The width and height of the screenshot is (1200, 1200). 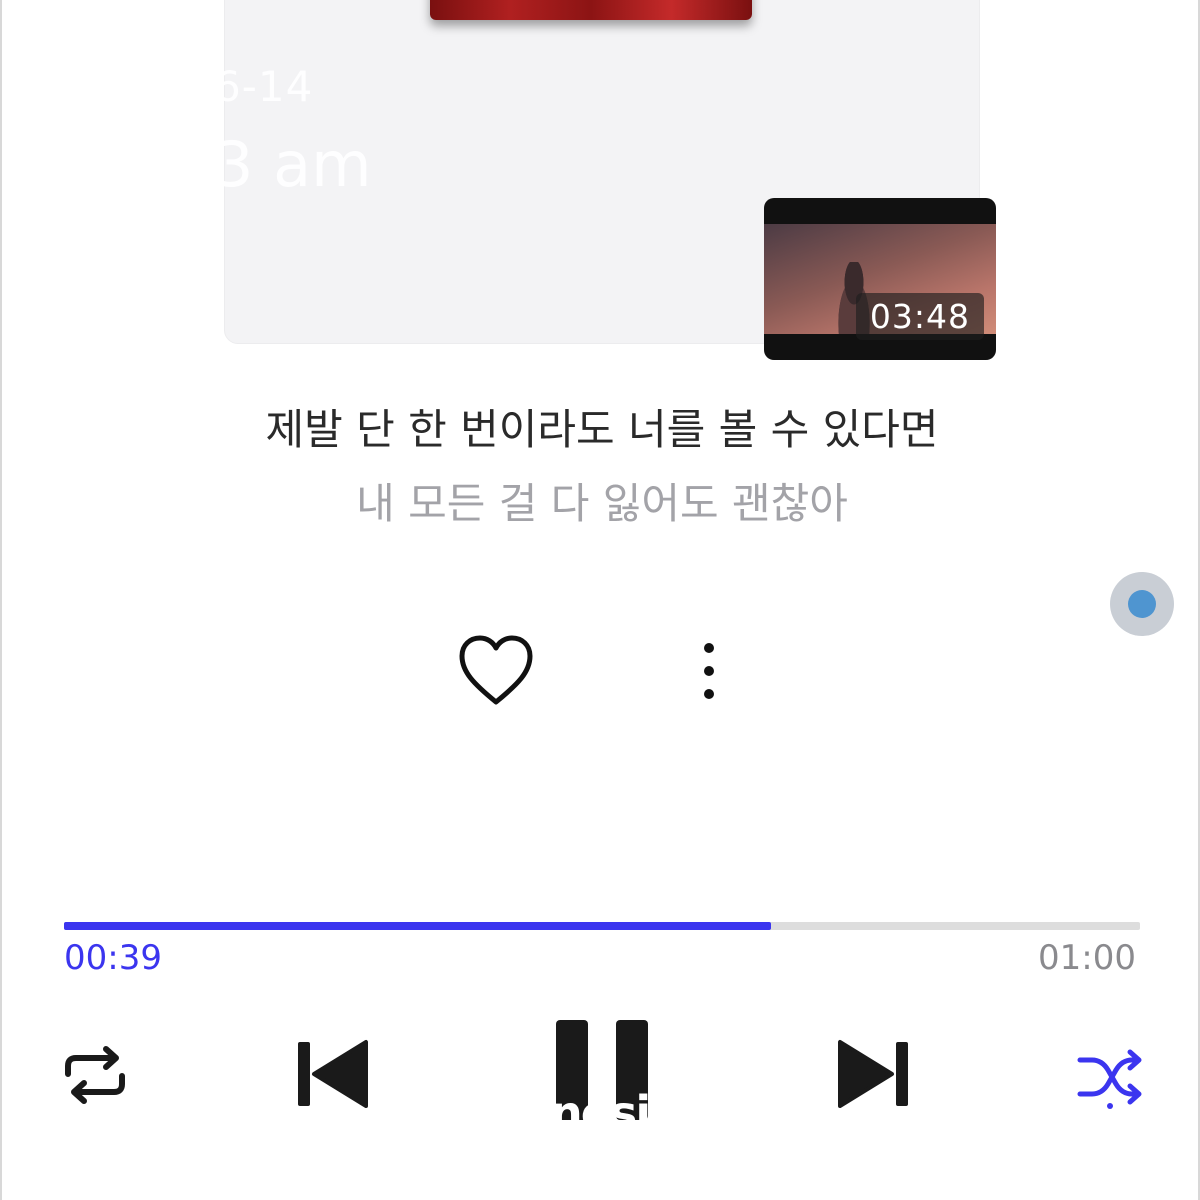 I want to click on heart-icon, so click(x=496, y=670).